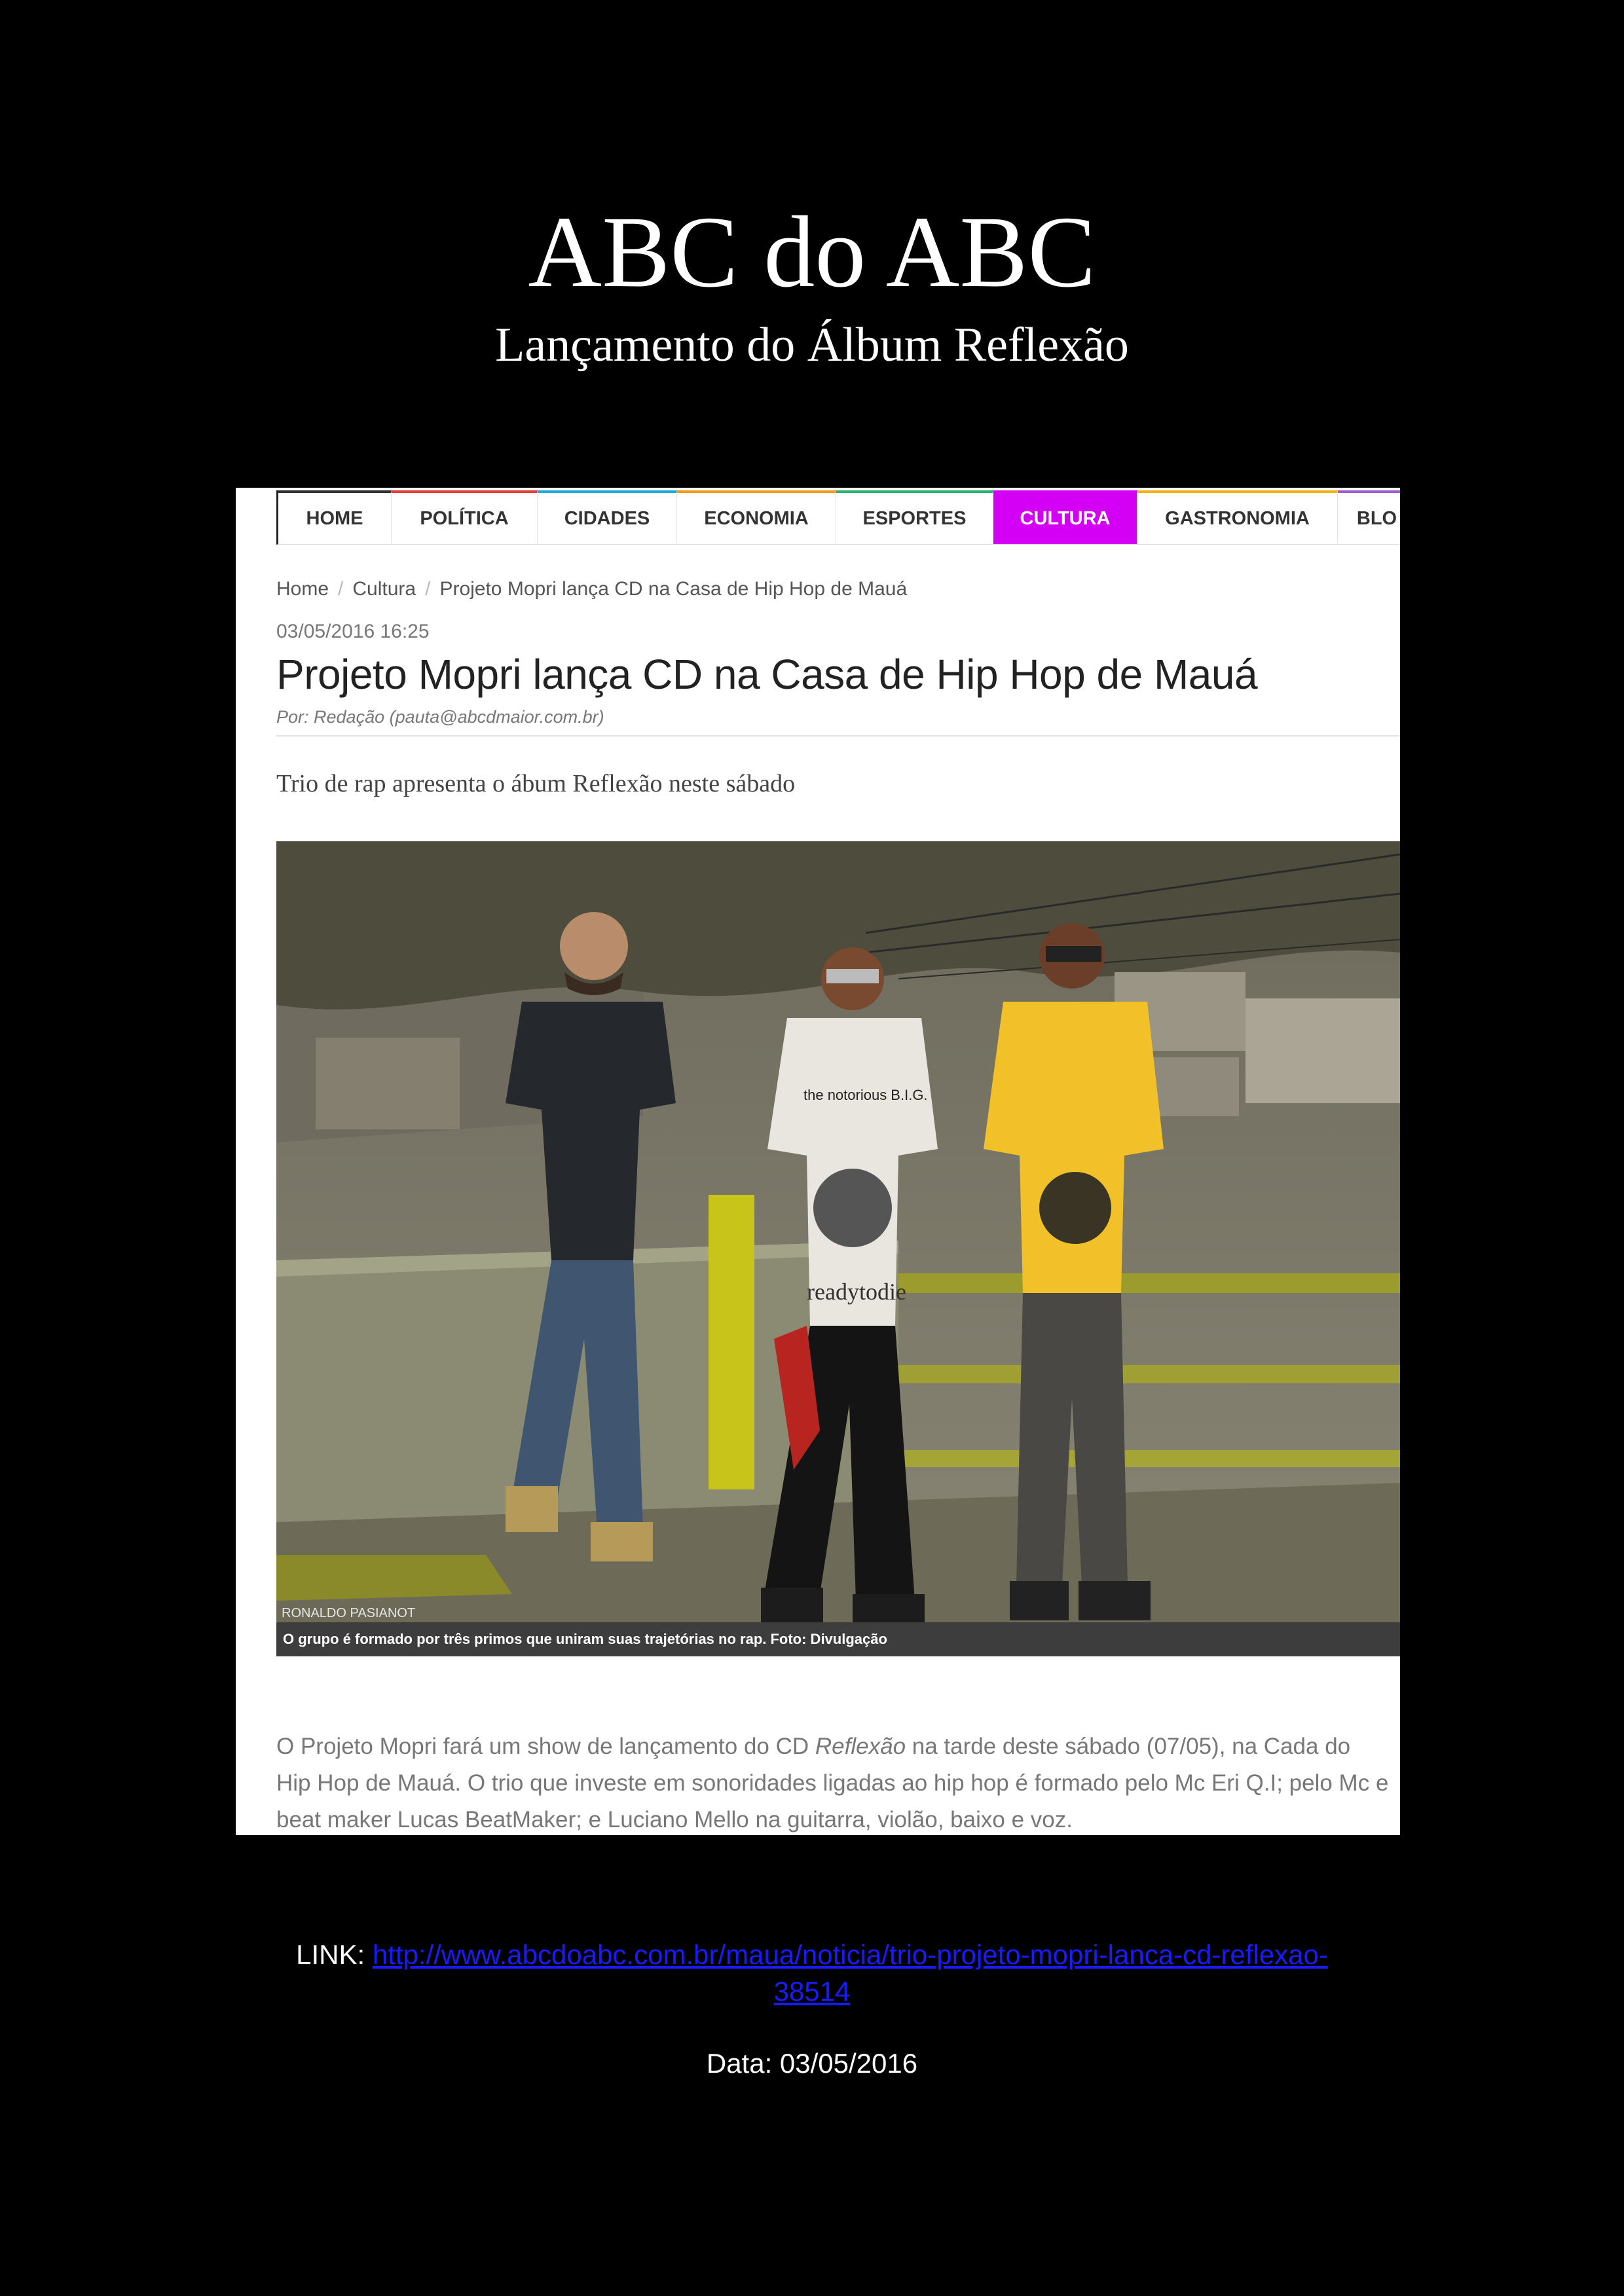 This screenshot has width=1624, height=2296. Describe the element at coordinates (856, 1292) in the screenshot. I see `shirt-text-2: readytodie` at that location.